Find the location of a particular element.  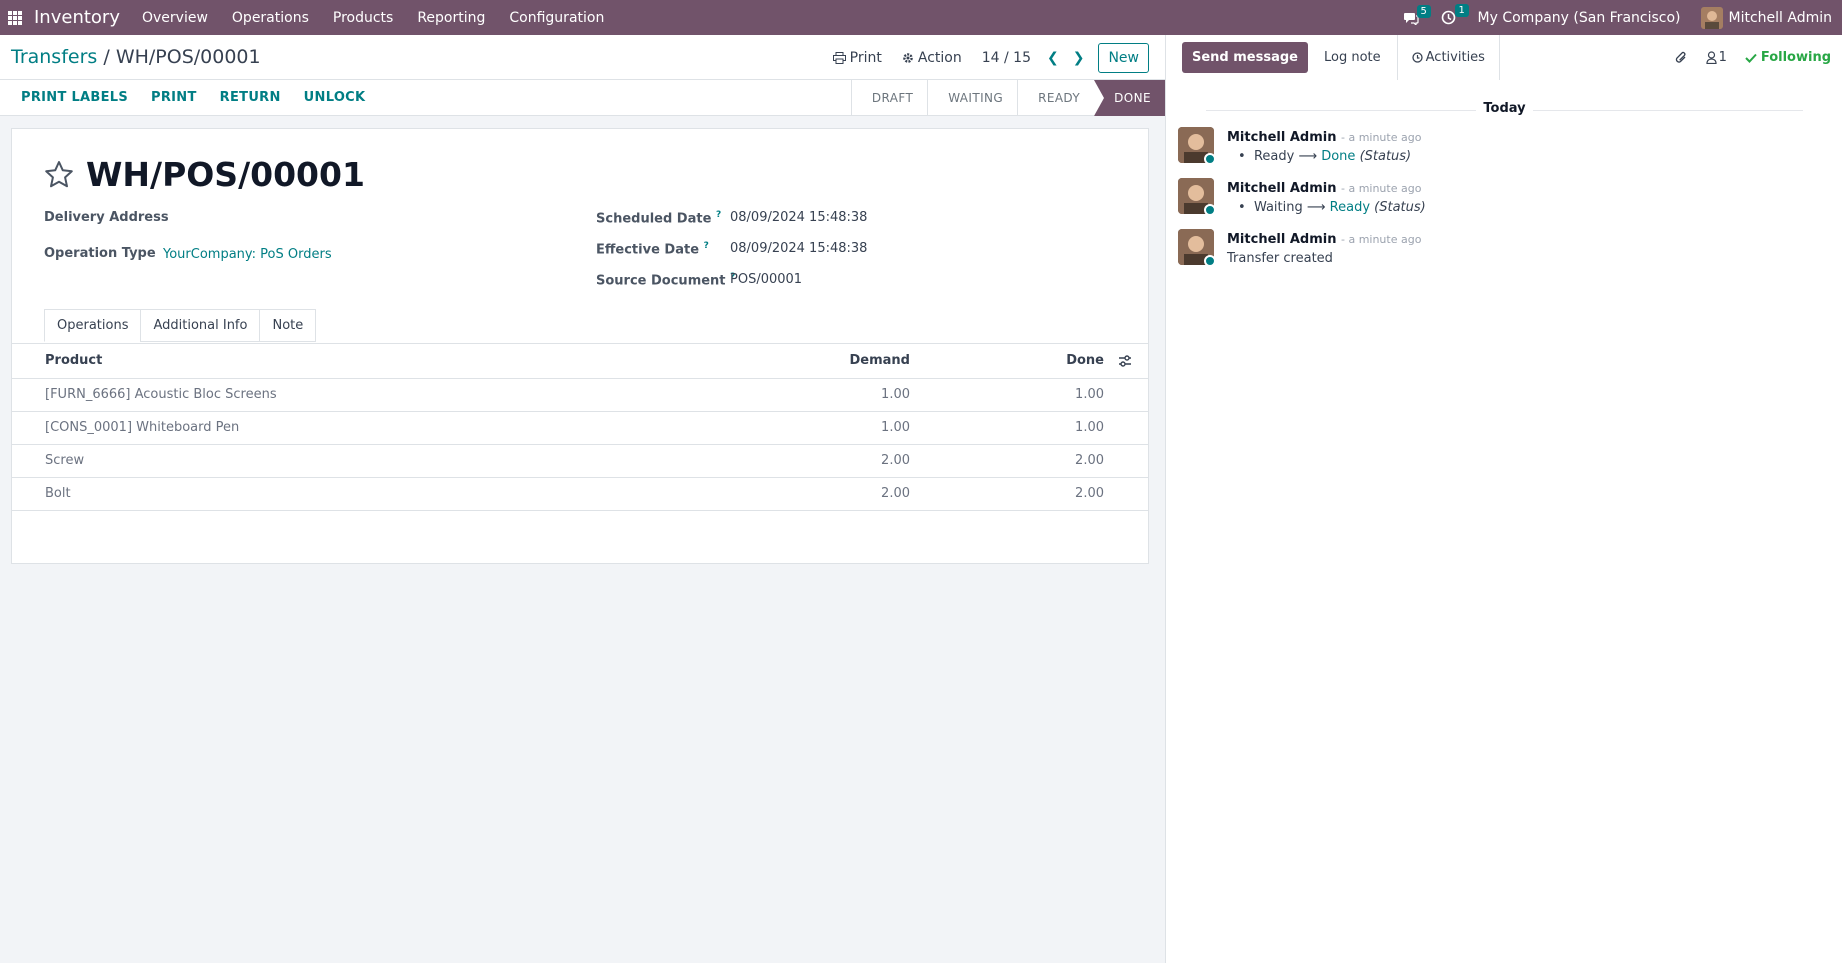

column-product: Product is located at coordinates (351, 361).